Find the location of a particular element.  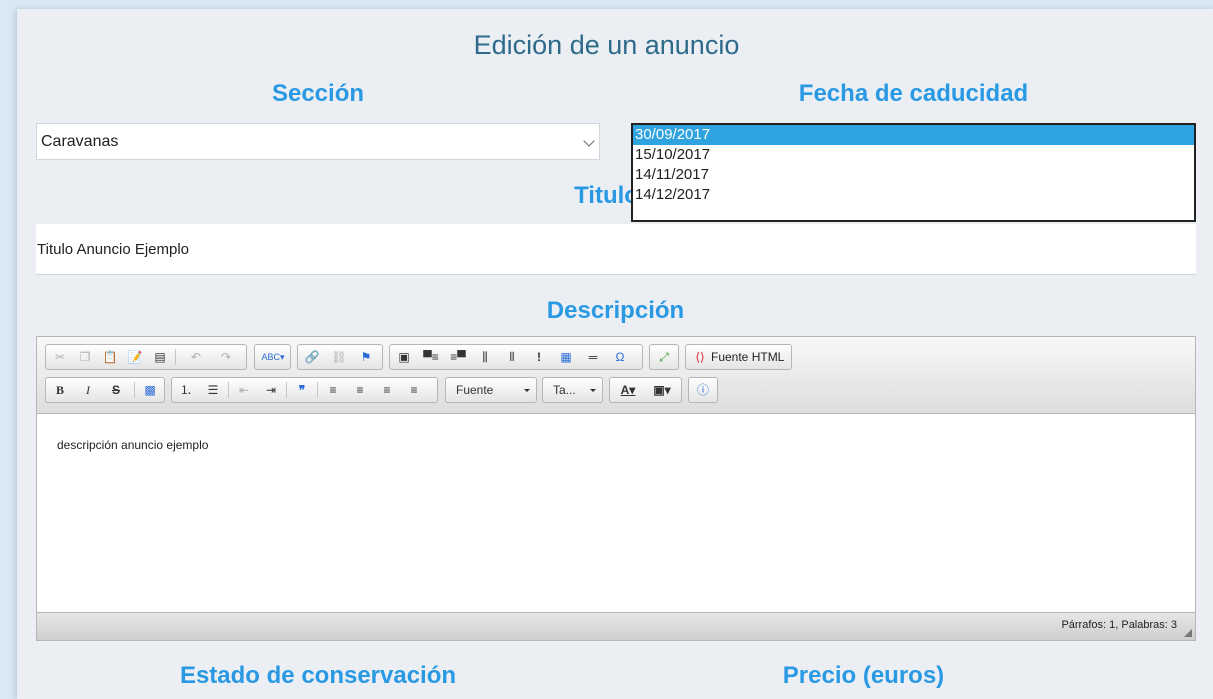

source-button-label: Fuente HTML is located at coordinates (748, 357).